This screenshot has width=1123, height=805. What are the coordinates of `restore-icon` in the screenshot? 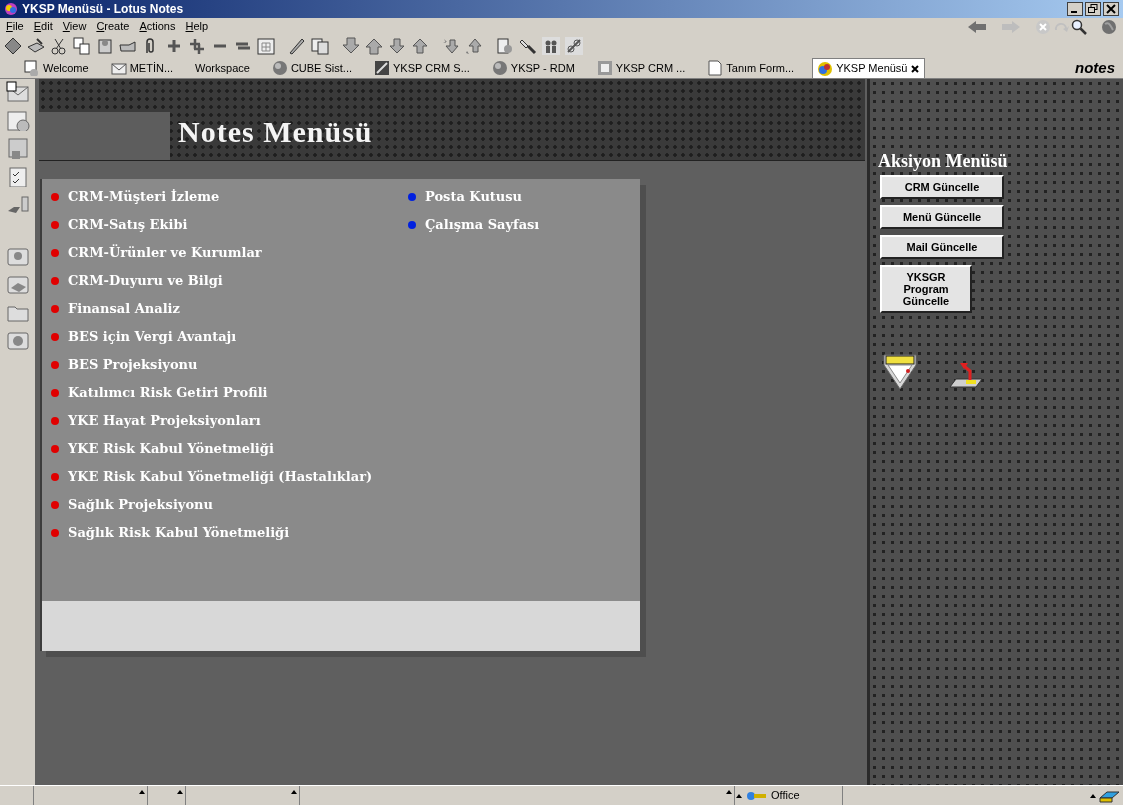 It's located at (1093, 9).